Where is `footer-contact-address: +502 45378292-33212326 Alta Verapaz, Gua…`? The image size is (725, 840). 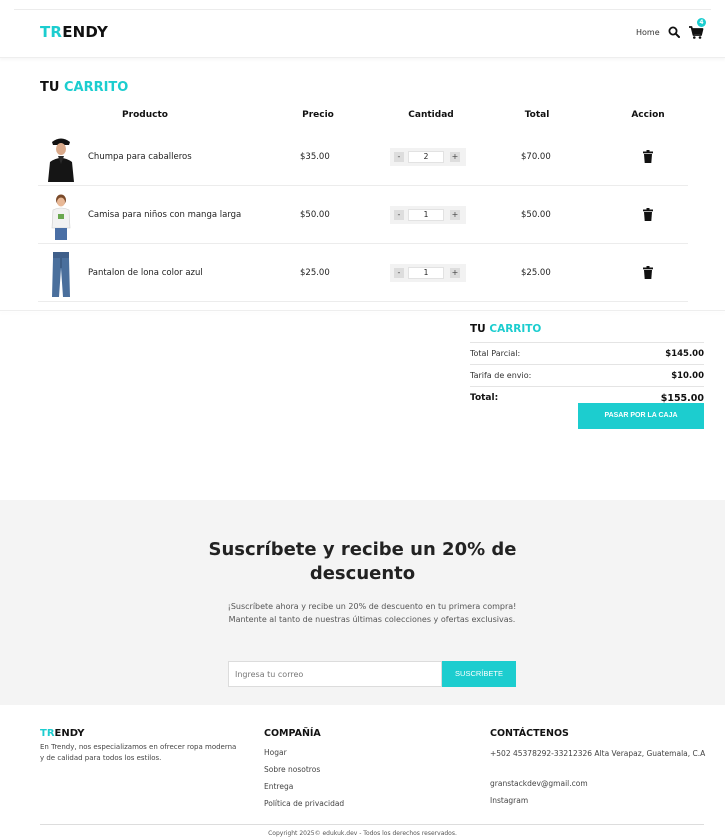 footer-contact-address: +502 45378292-33212326 Alta Verapaz, Gua… is located at coordinates (598, 753).